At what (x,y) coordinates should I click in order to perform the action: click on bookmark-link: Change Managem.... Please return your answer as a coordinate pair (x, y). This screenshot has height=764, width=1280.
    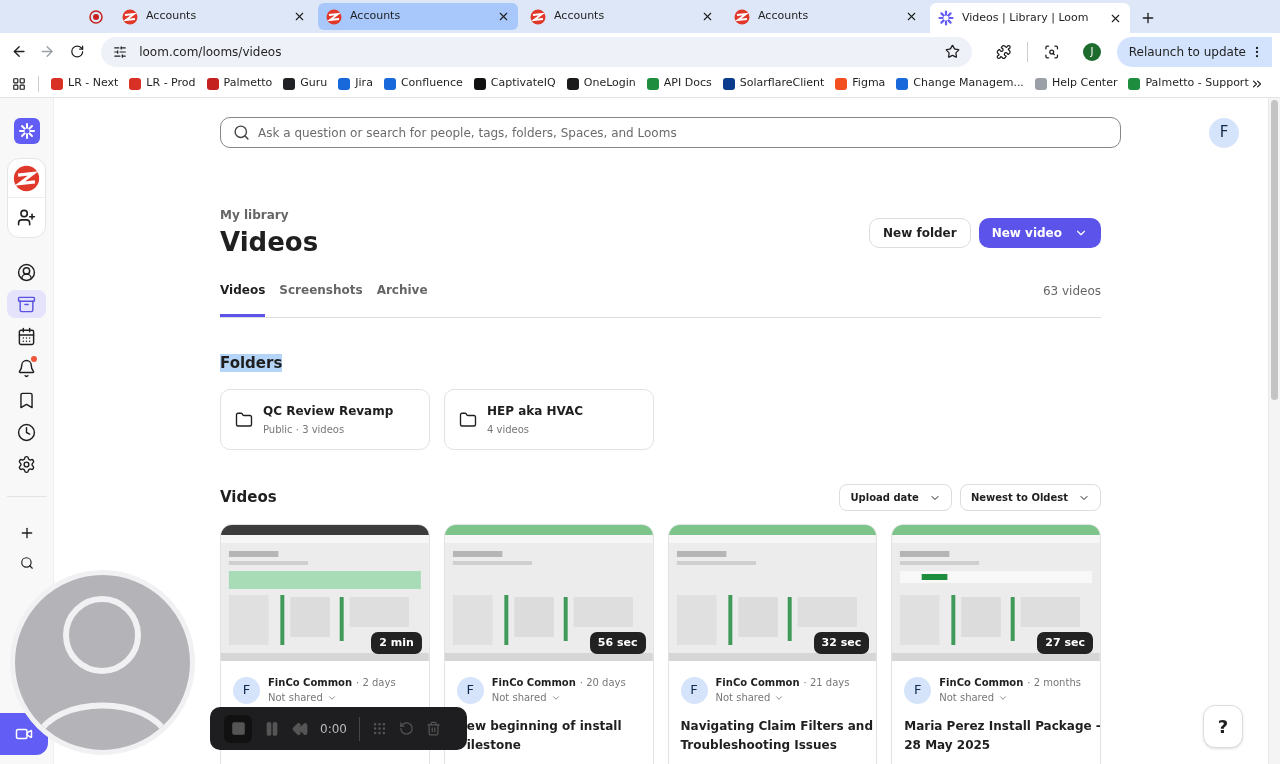
    Looking at the image, I should click on (960, 83).